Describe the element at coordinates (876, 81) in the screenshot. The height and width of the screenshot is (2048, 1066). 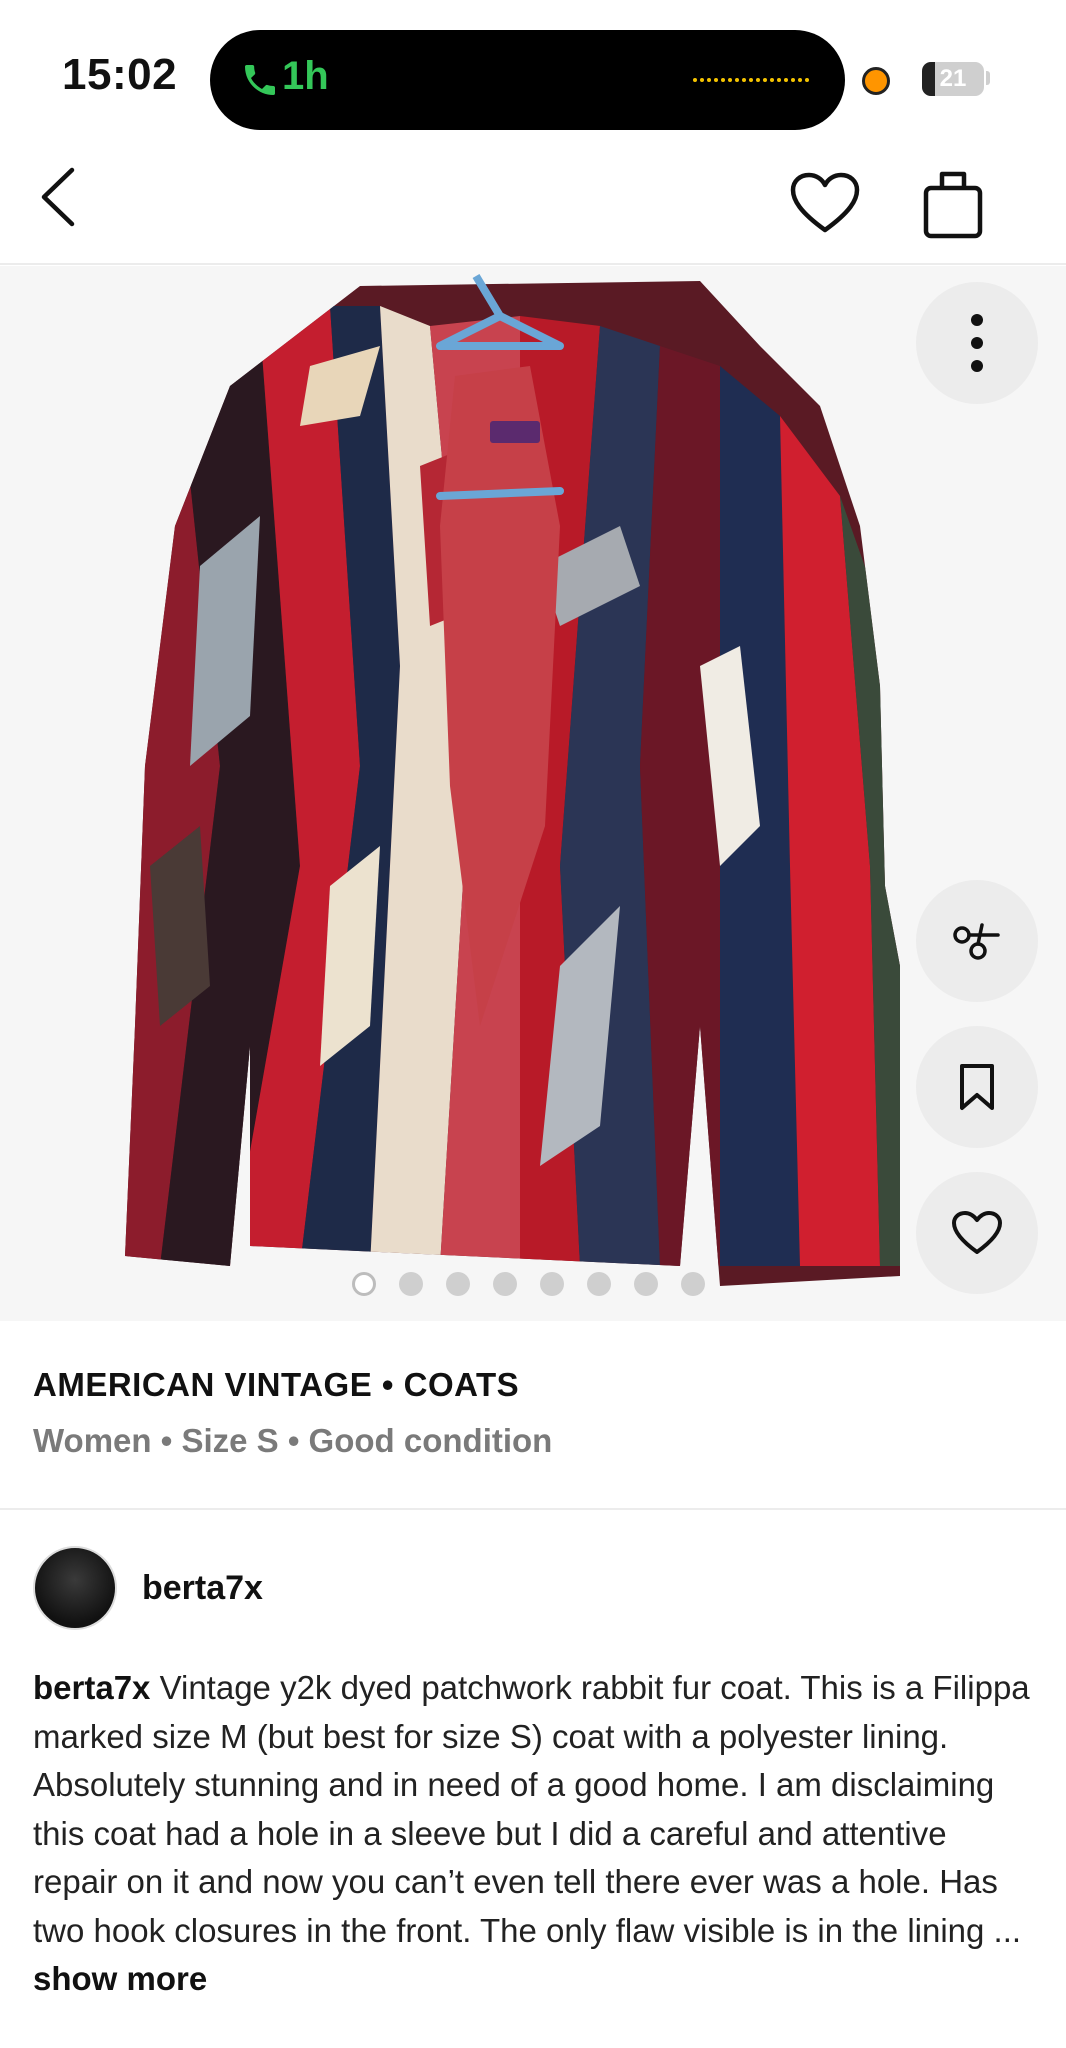
I see `privacy-indicator` at that location.